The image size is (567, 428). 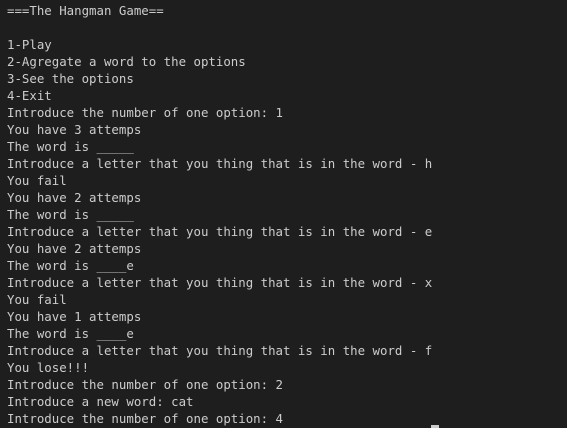 What do you see at coordinates (29, 44) in the screenshot?
I see `terminal-line: 1-Play` at bounding box center [29, 44].